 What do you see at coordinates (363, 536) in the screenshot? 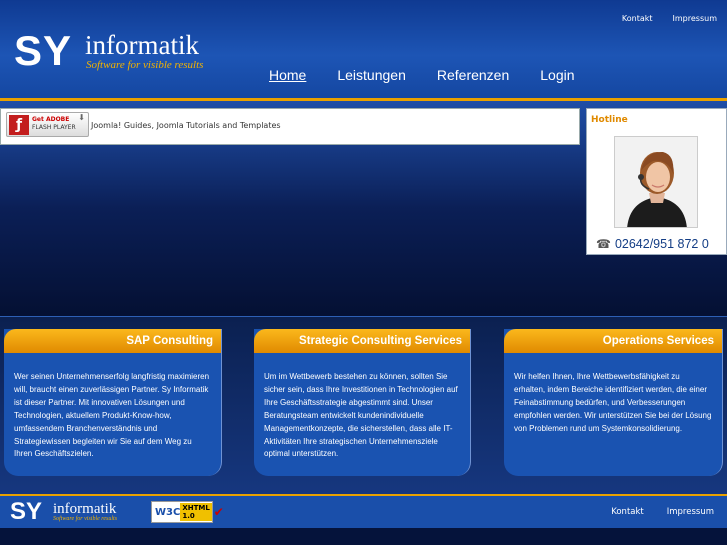
I see `bottom-bar` at bounding box center [363, 536].